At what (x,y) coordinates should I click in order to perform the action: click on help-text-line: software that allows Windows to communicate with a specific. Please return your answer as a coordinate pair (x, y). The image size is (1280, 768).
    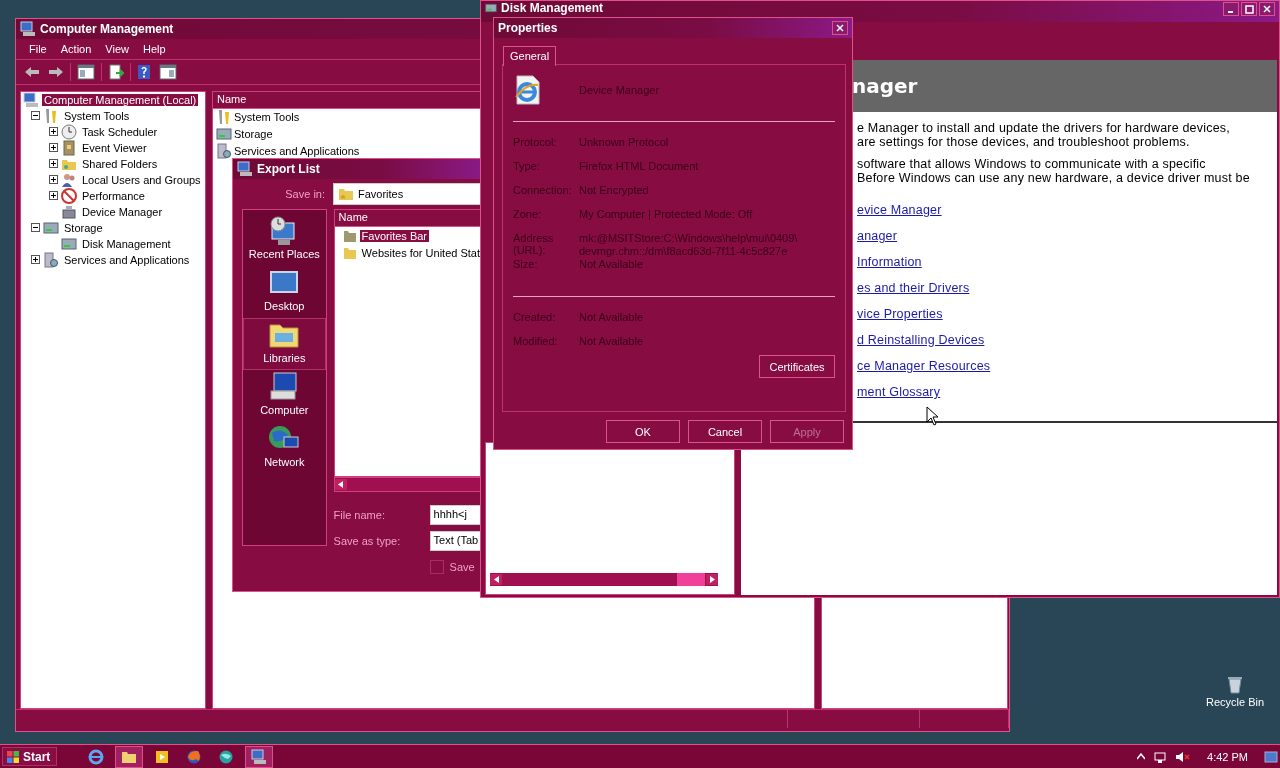
    Looking at the image, I should click on (1032, 164).